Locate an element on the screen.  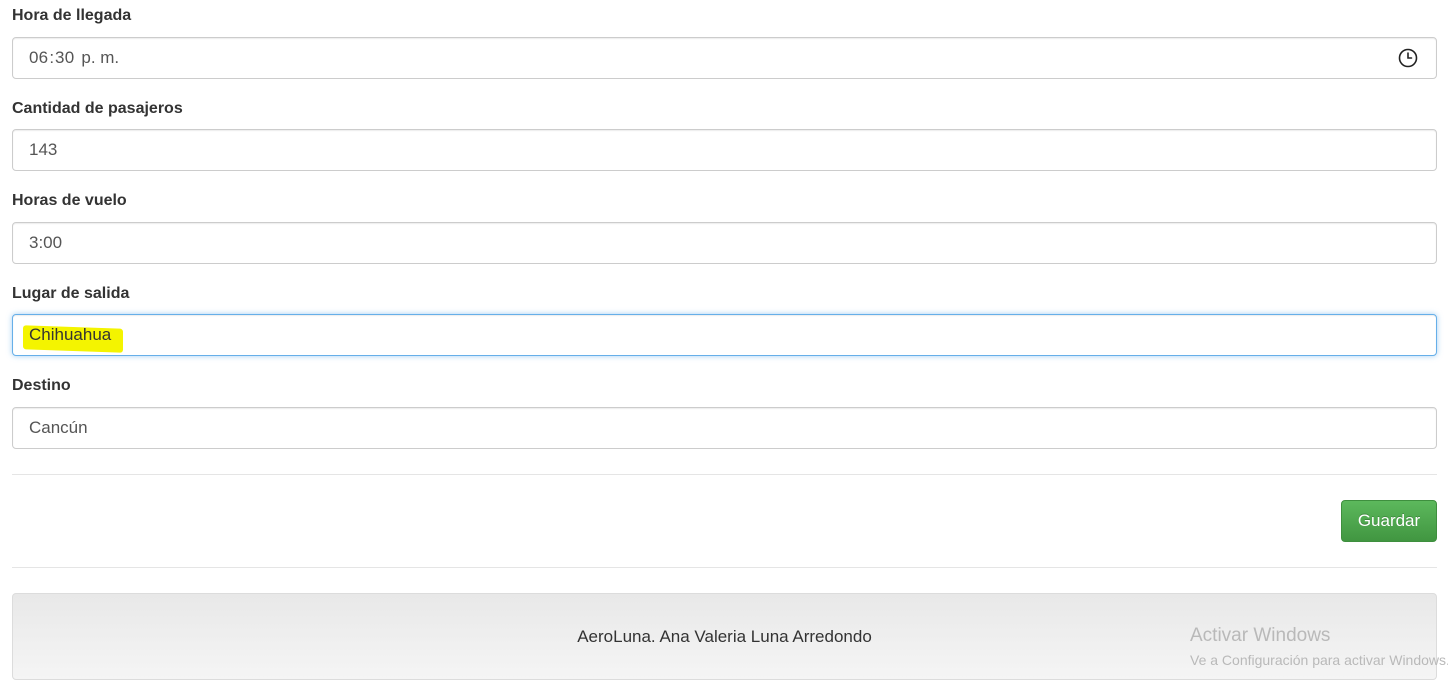
arrival-time-minute: 30 is located at coordinates (64, 58).